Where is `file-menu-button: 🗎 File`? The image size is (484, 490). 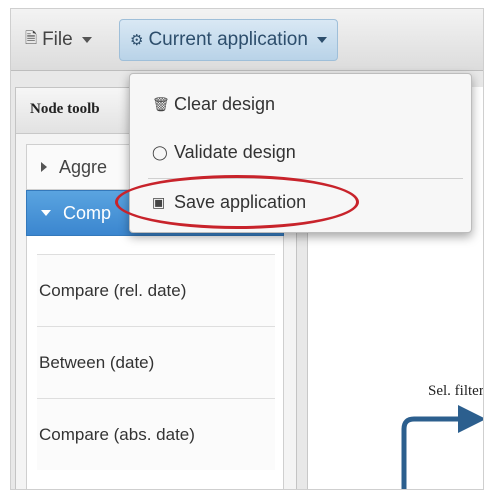
file-menu-button: 🗎 File is located at coordinates (58, 40).